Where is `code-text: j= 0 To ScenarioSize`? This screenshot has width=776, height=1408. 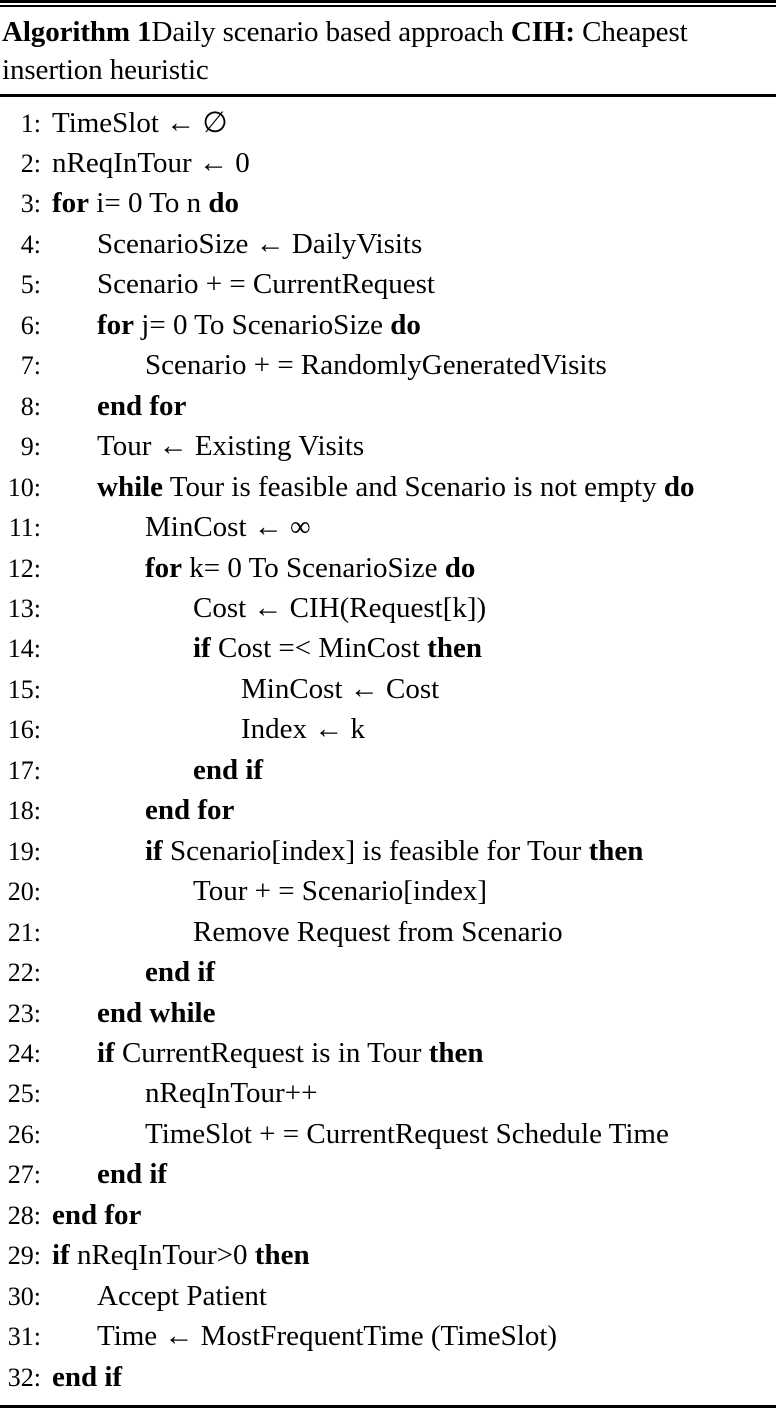
code-text: j= 0 To ScenarioSize is located at coordinates (262, 324).